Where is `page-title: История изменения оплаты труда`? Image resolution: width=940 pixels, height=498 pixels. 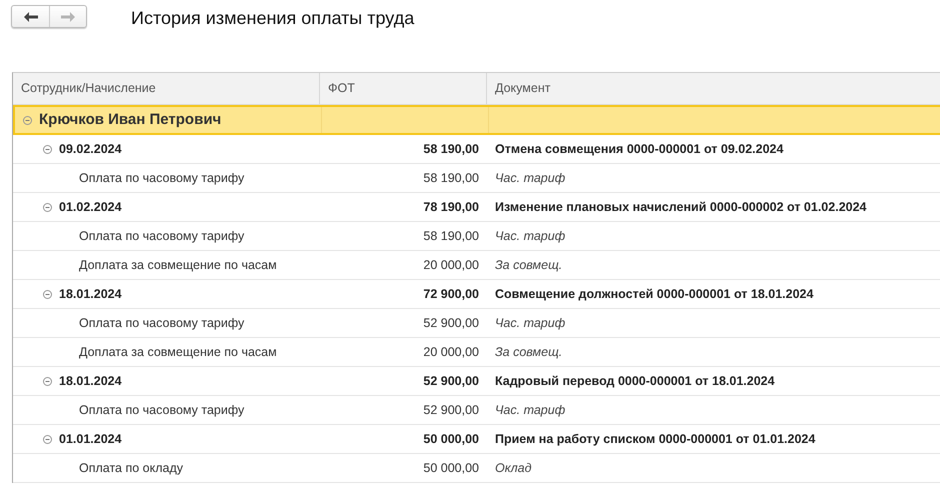
page-title: История изменения оплаты труда is located at coordinates (272, 18).